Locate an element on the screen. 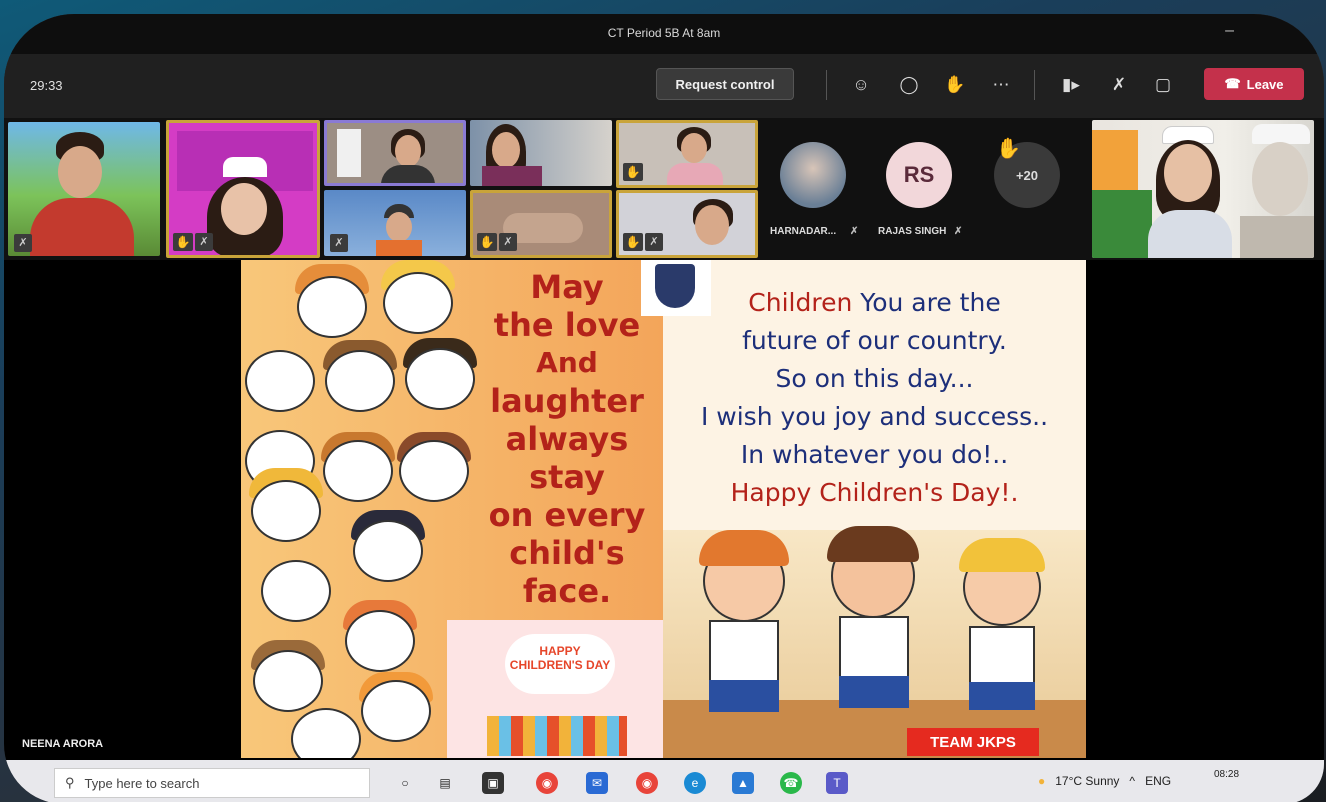 The height and width of the screenshot is (802, 1326). participants-icon: ☺ is located at coordinates (861, 85).